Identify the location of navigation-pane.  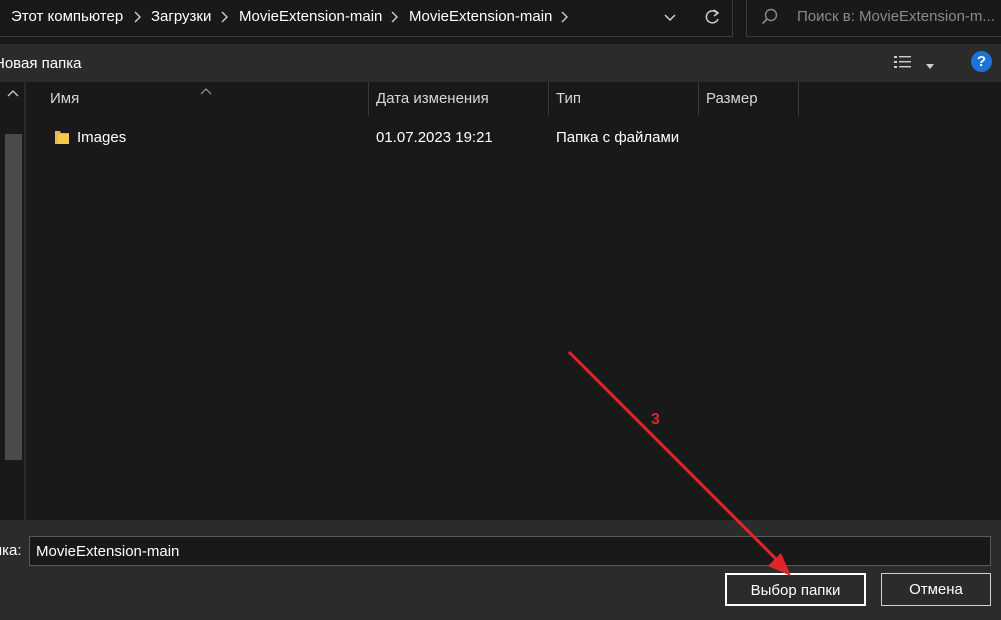
(13, 337).